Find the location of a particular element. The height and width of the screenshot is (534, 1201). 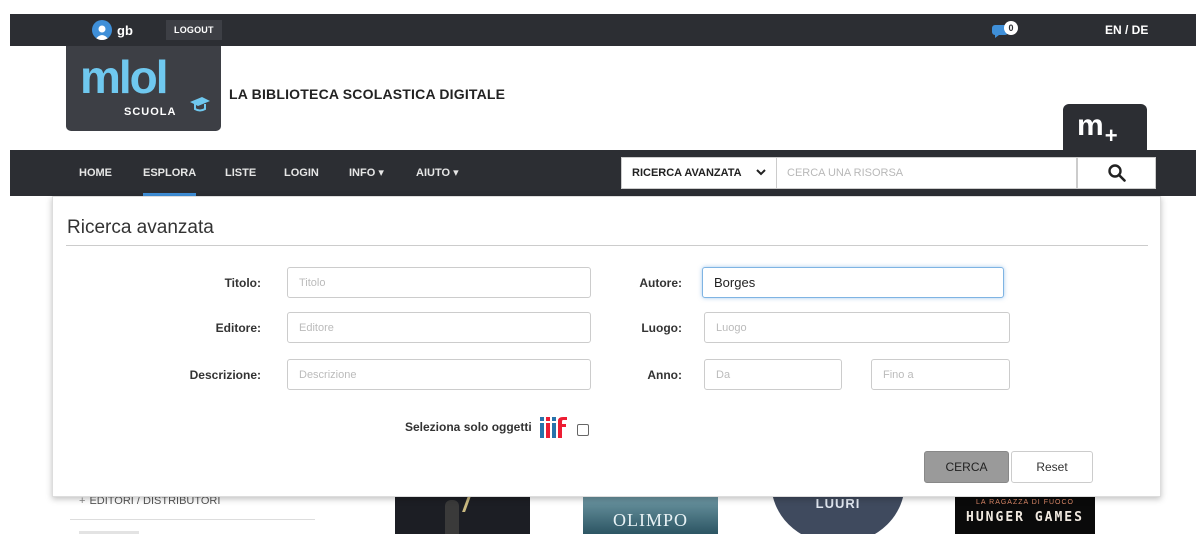

mlol-plus-sign: + is located at coordinates (1111, 135).